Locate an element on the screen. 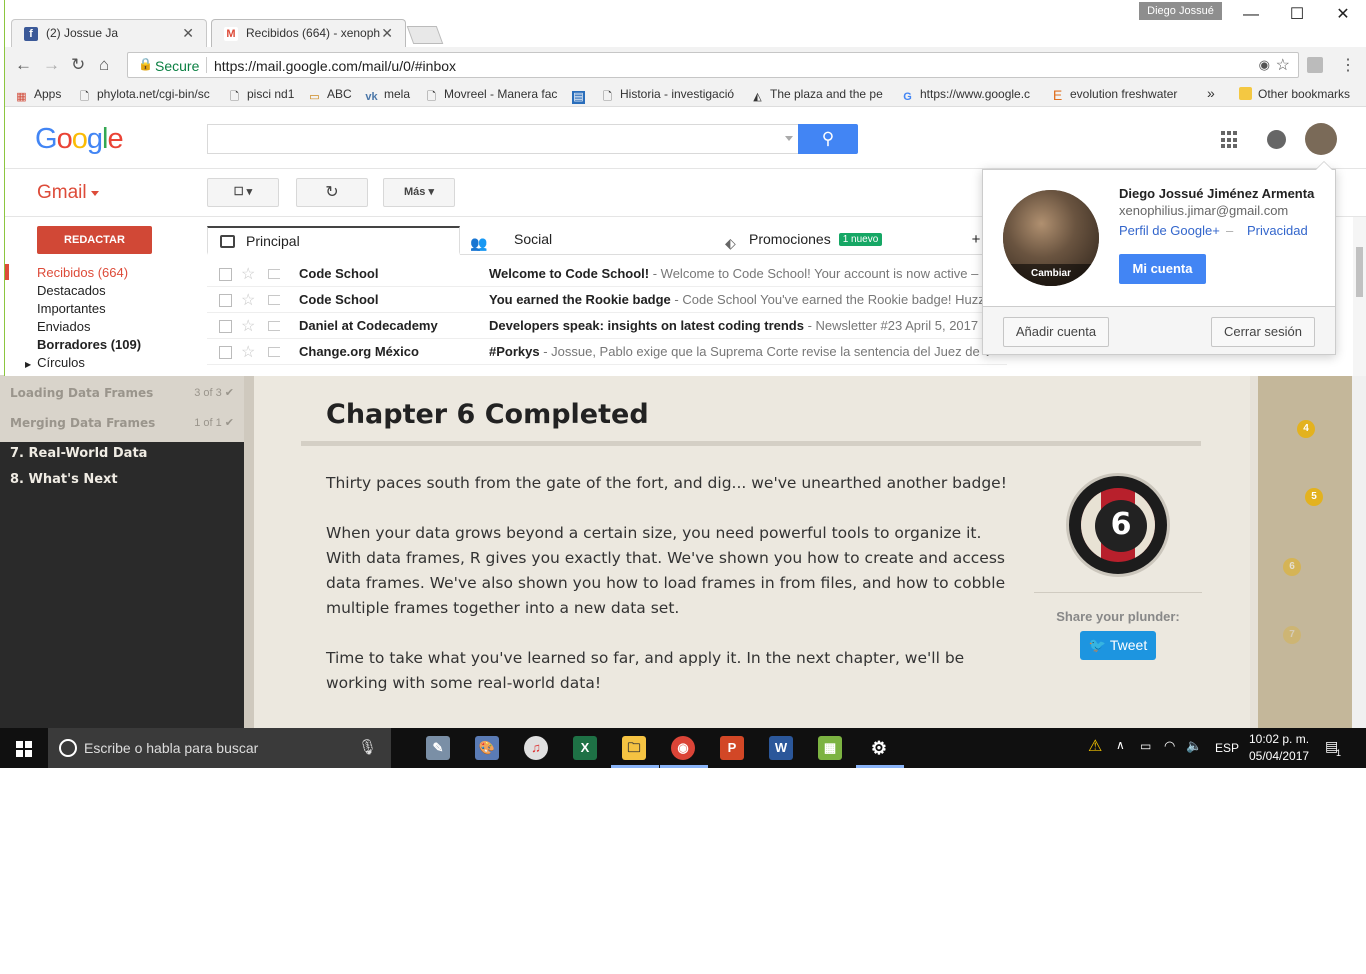 This screenshot has width=1366, height=974. gmail-menu: Gmail is located at coordinates (62, 193).